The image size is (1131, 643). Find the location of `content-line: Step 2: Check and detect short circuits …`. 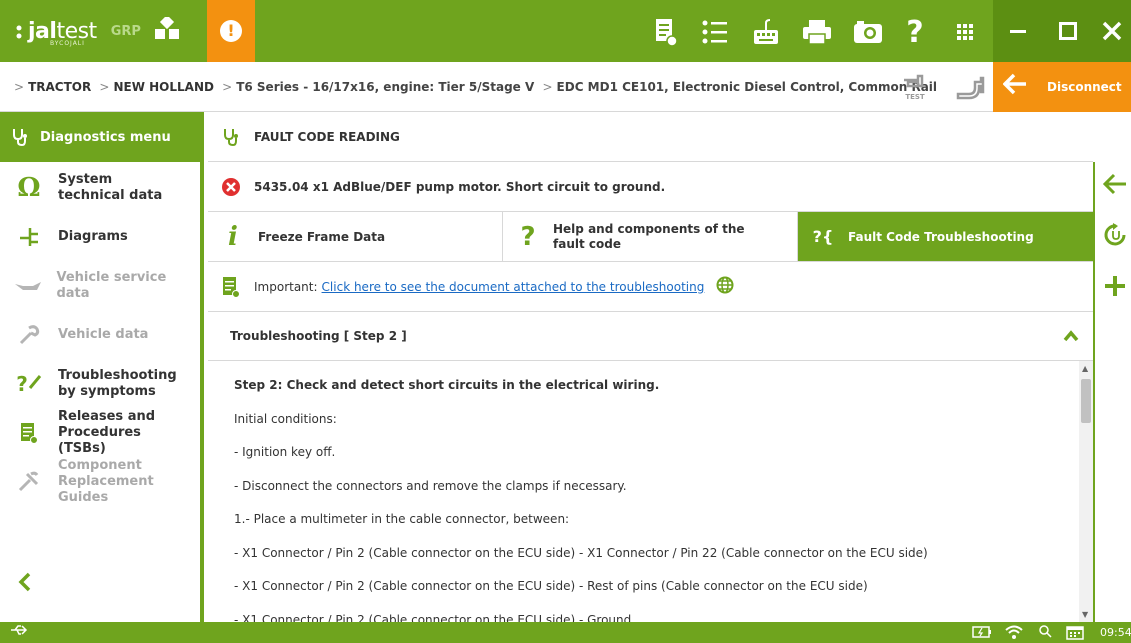

content-line: Step 2: Check and detect short circuits … is located at coordinates (447, 385).